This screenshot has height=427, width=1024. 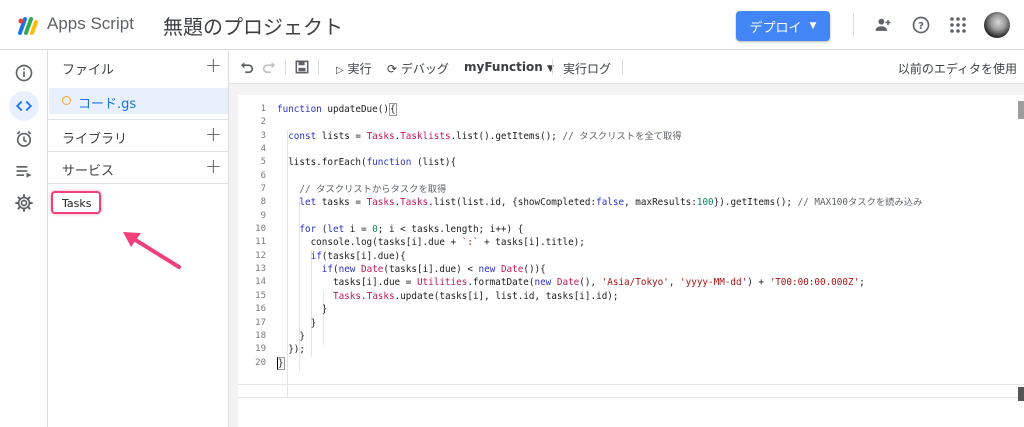 I want to click on legacy-editor-button: 以前のエディタを使用, so click(x=957, y=68).